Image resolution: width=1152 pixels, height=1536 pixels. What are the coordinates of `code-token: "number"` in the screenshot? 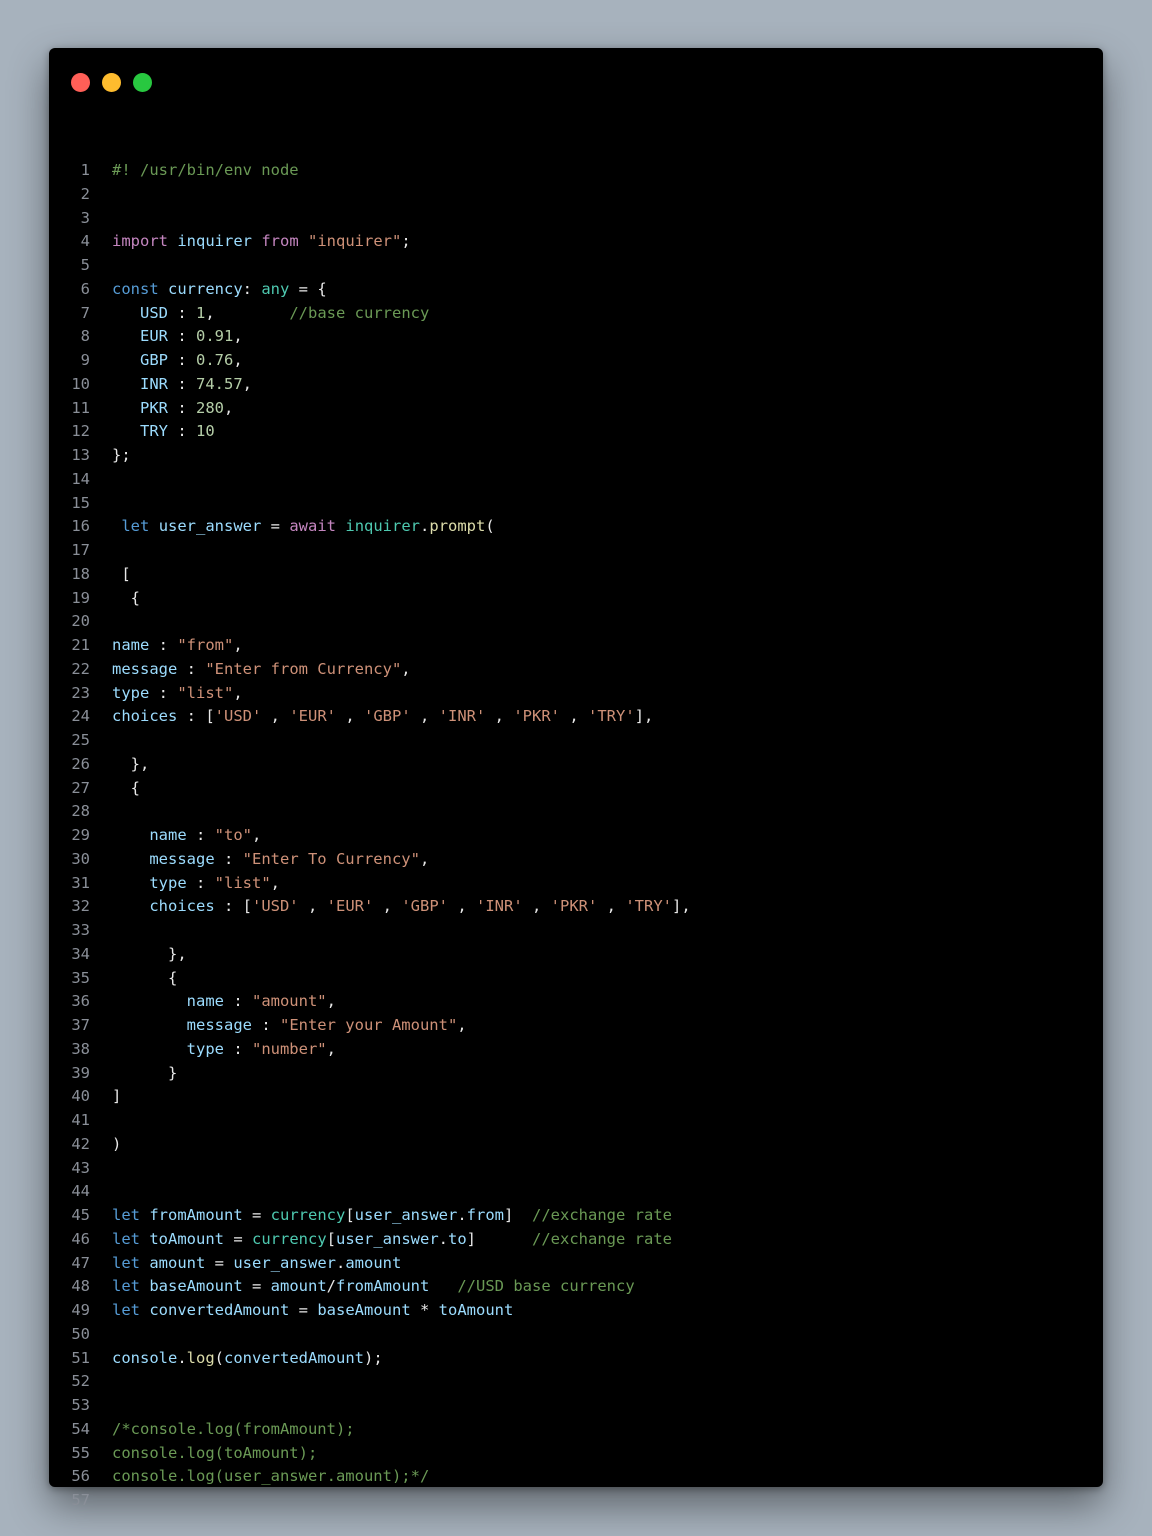 It's located at (289, 1048).